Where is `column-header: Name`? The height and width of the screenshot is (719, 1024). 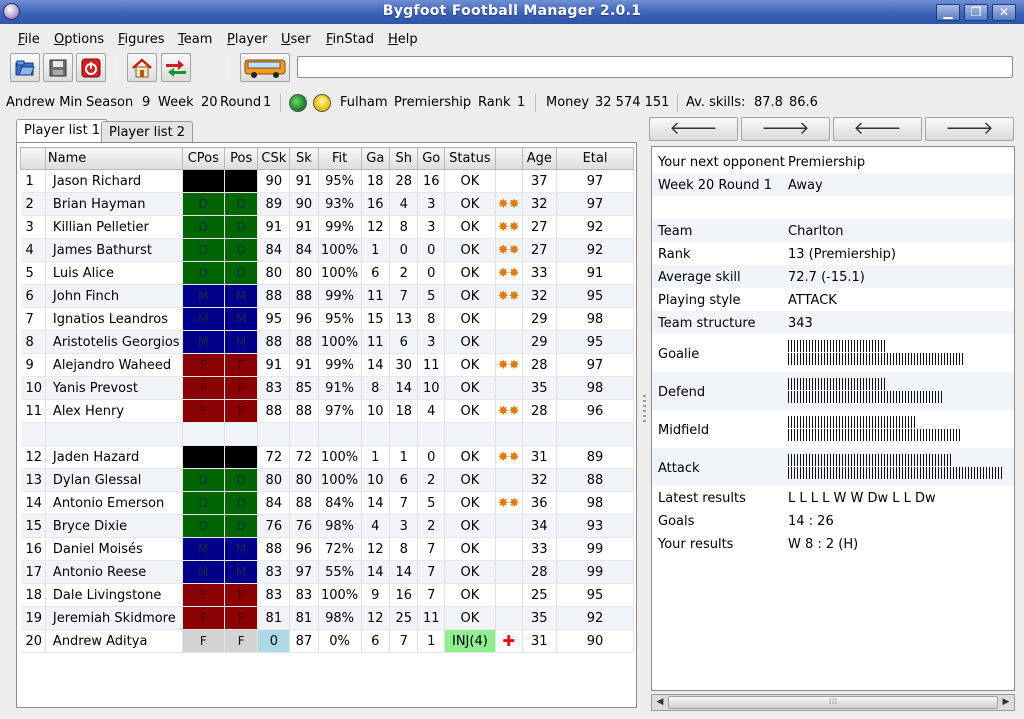 column-header: Name is located at coordinates (113, 158).